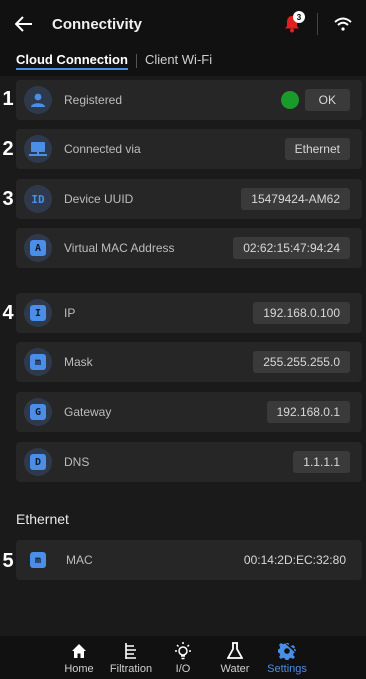 The image size is (366, 679). I want to click on nav-label: Filtration, so click(131, 669).